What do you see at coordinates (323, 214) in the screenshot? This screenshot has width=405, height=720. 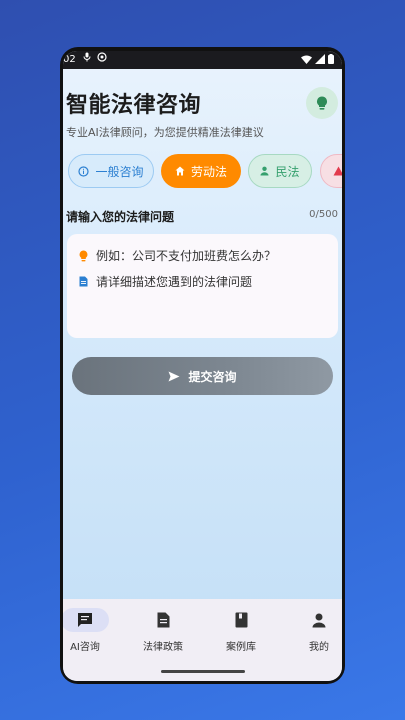 I see `char-counter: 0/500` at bounding box center [323, 214].